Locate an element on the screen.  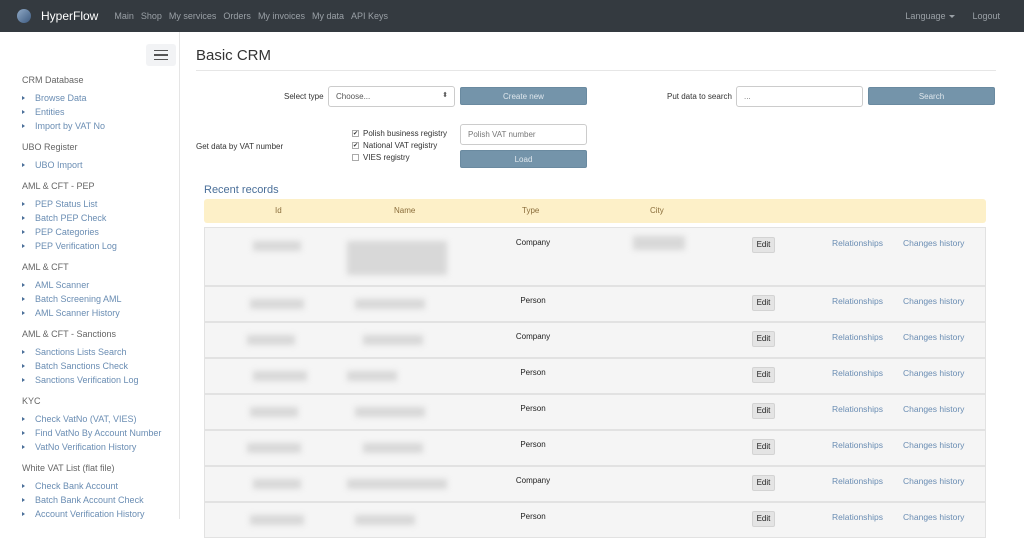
sidebar-item: Batch Screening AML is located at coordinates (91, 301).